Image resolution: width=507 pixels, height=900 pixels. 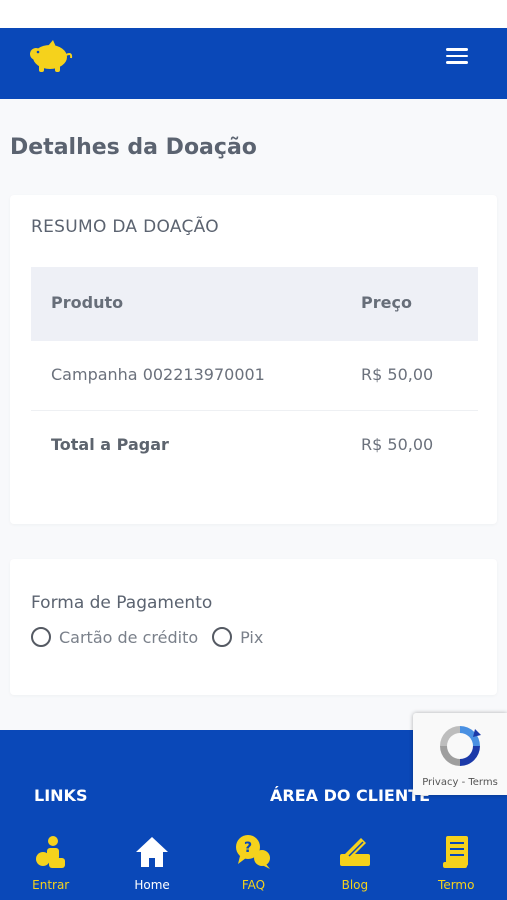 What do you see at coordinates (254, 304) in the screenshot?
I see `table-header: Produto Preço` at bounding box center [254, 304].